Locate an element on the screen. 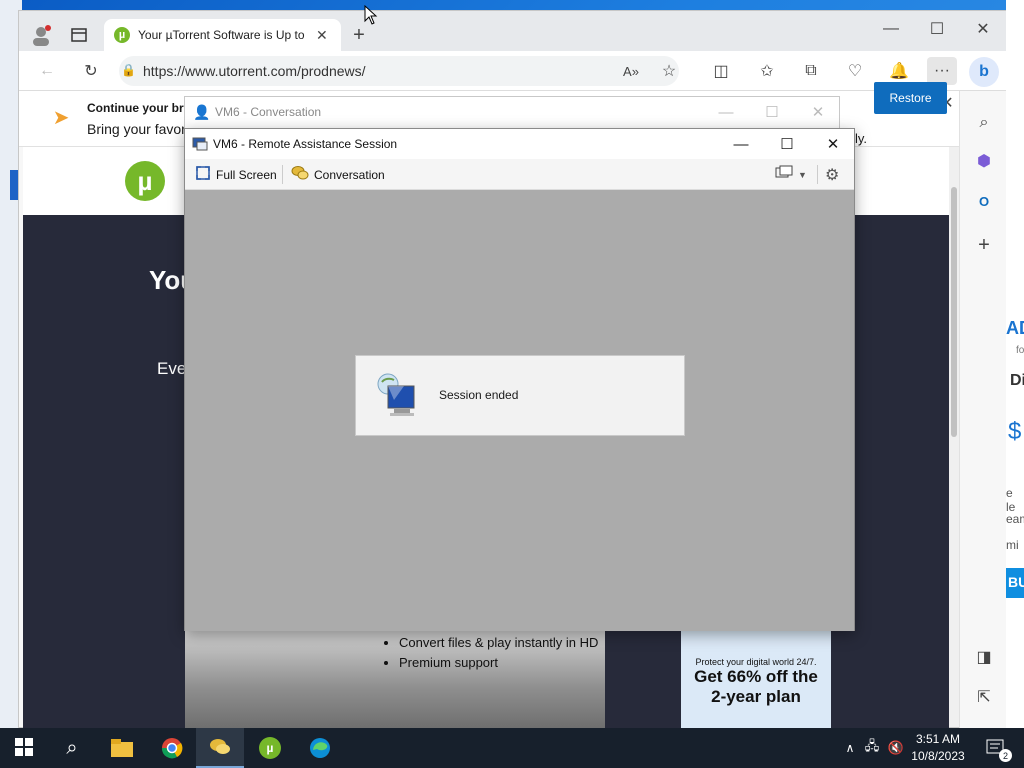 Image resolution: width=1024 pixels, height=768 pixels. settings-button: ⚙ is located at coordinates (832, 175).